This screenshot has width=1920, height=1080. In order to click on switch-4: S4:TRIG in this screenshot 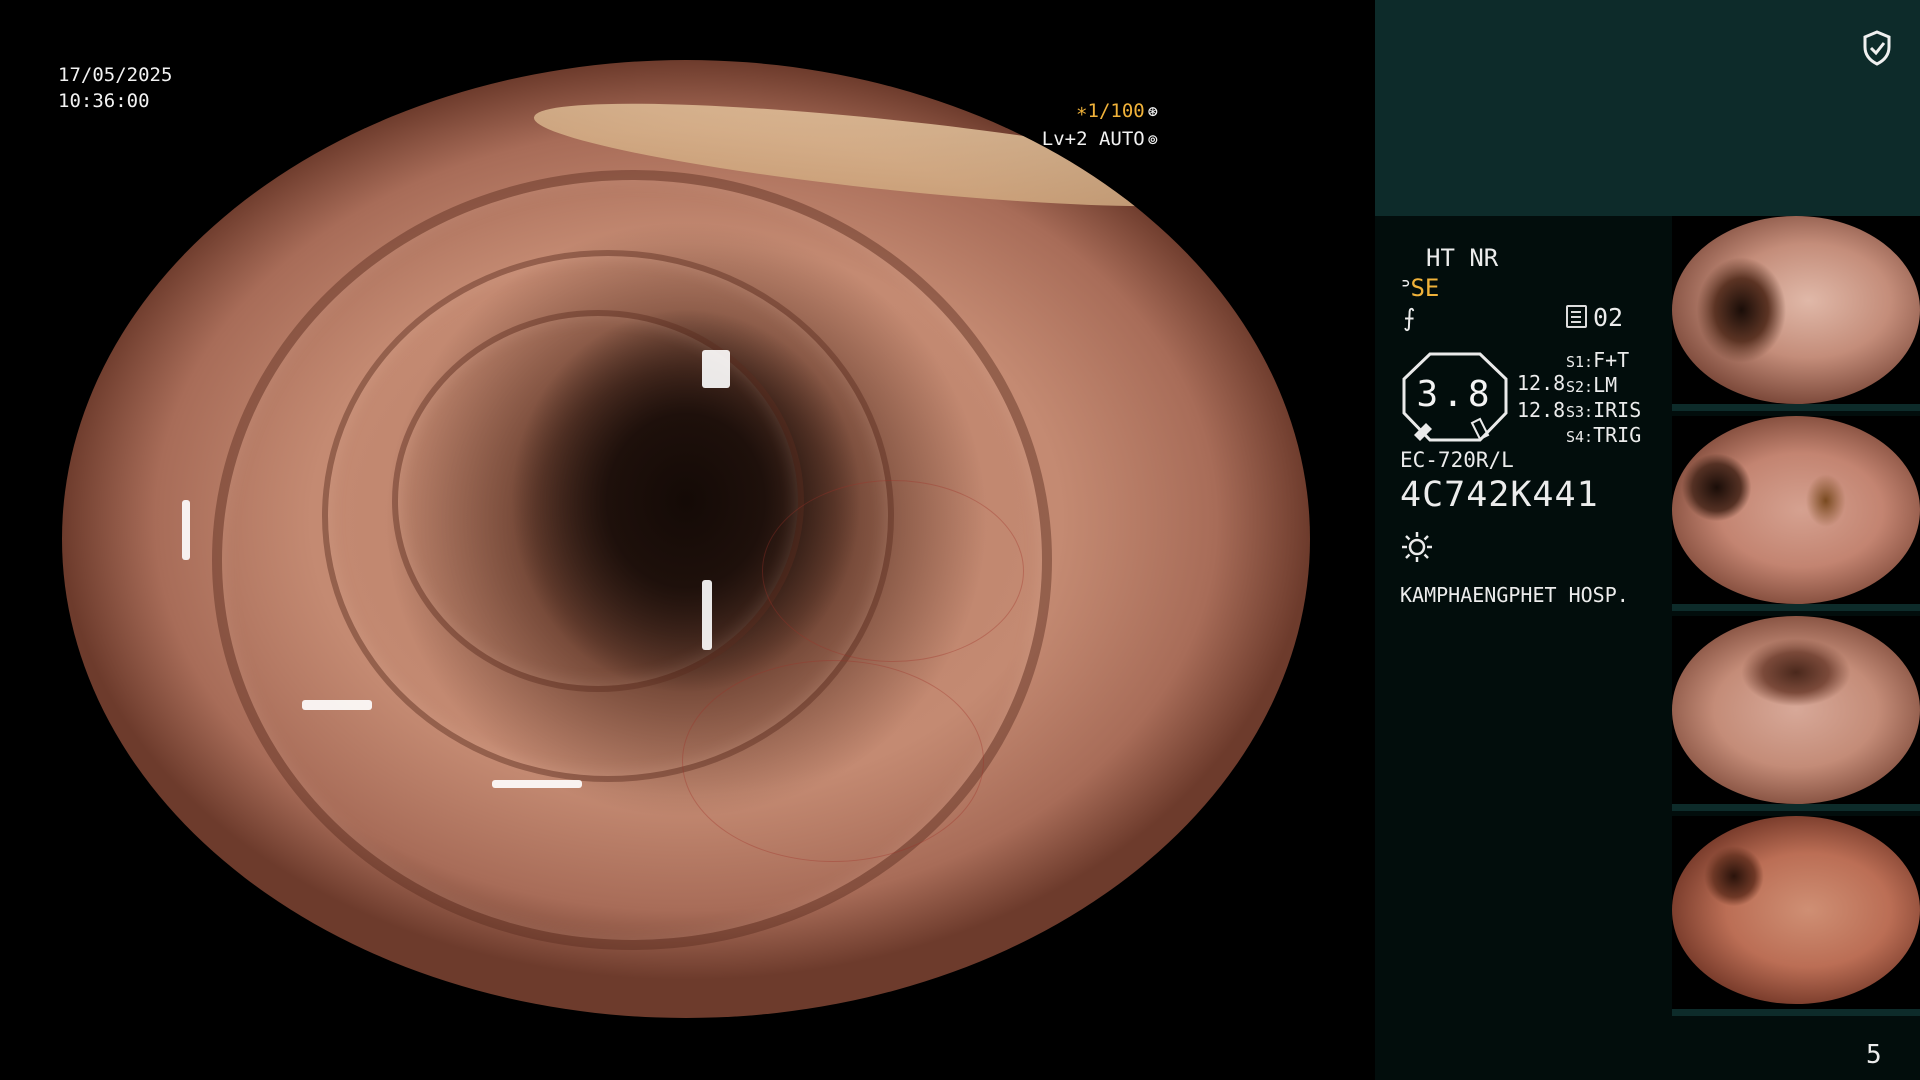, I will do `click(1603, 435)`.